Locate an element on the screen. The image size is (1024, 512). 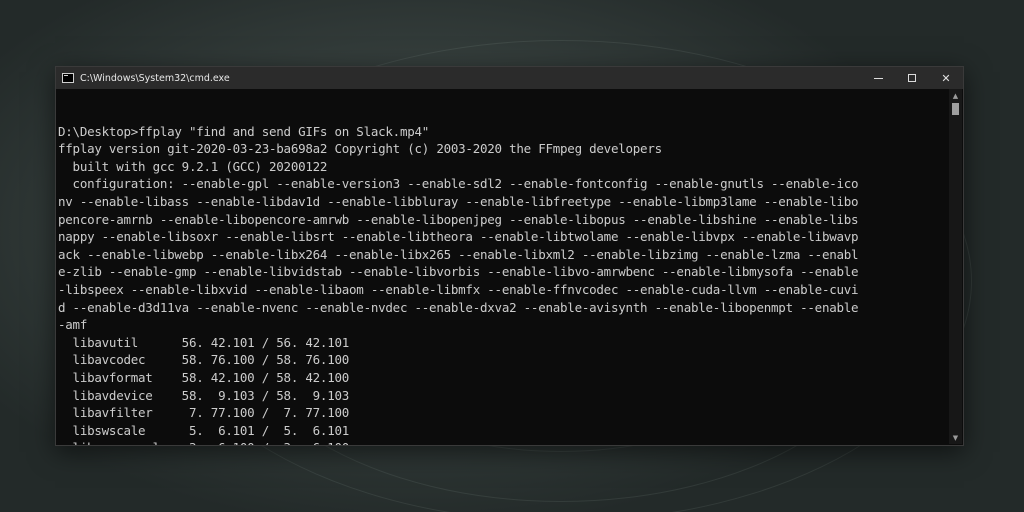
scroll-down-arrow-icon: ▼ is located at coordinates (955, 437).